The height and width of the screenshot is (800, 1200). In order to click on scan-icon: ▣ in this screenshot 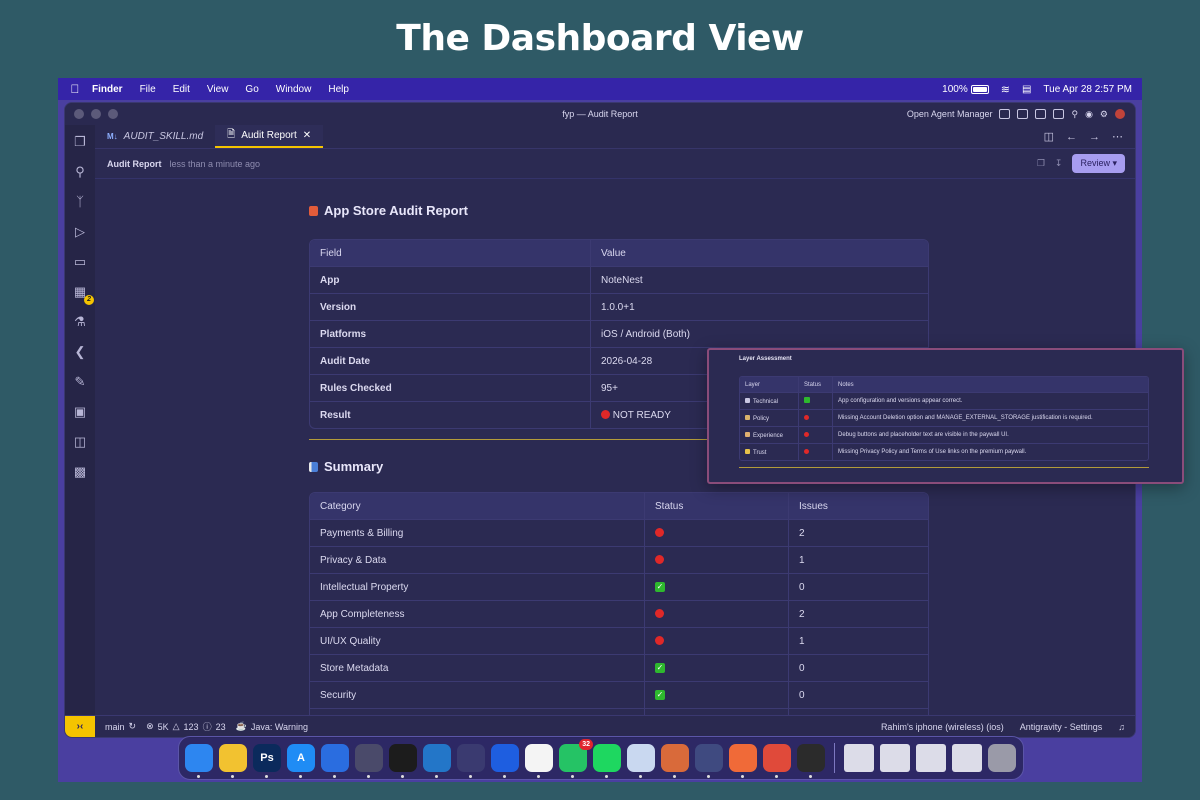, I will do `click(80, 412)`.